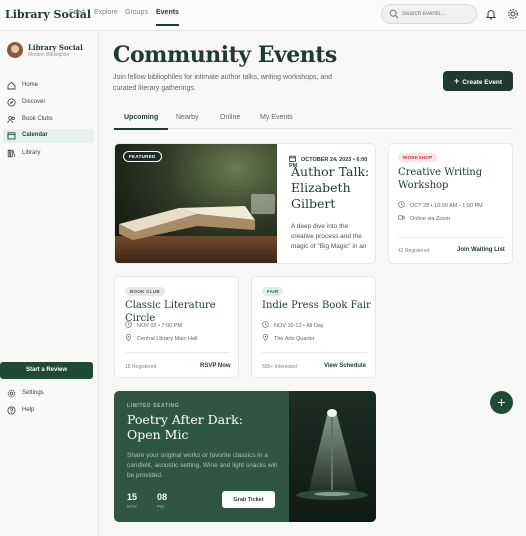 This screenshot has height=536, width=526. What do you see at coordinates (132, 497) in the screenshot?
I see `promo-day-number: 15` at bounding box center [132, 497].